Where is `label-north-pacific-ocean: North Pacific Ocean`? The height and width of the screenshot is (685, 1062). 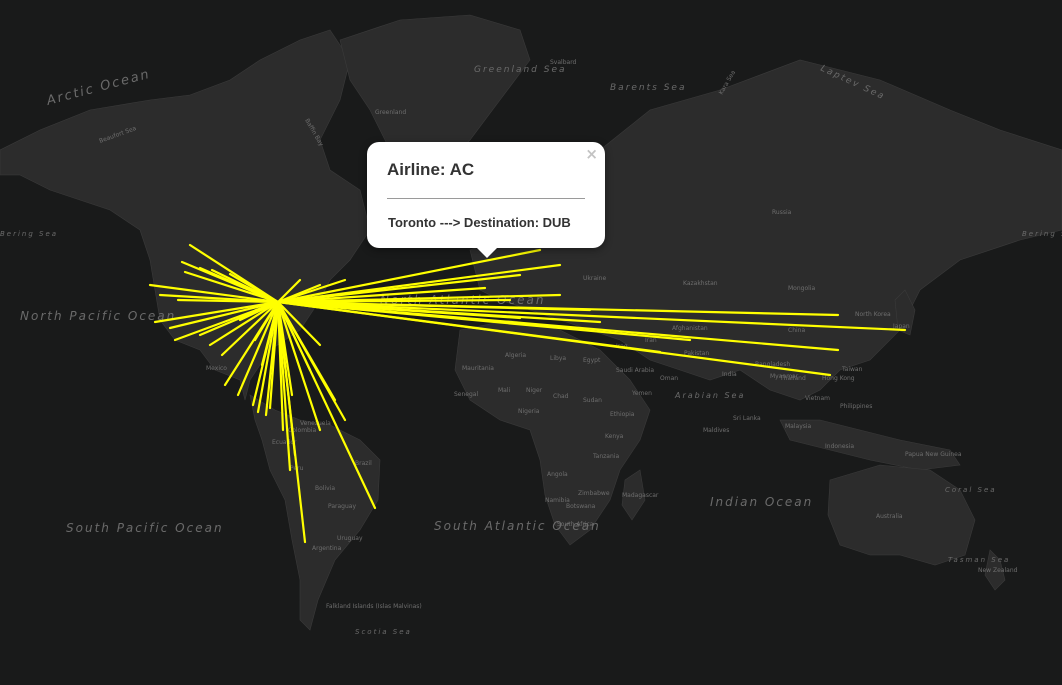 label-north-pacific-ocean: North Pacific Ocean is located at coordinates (98, 316).